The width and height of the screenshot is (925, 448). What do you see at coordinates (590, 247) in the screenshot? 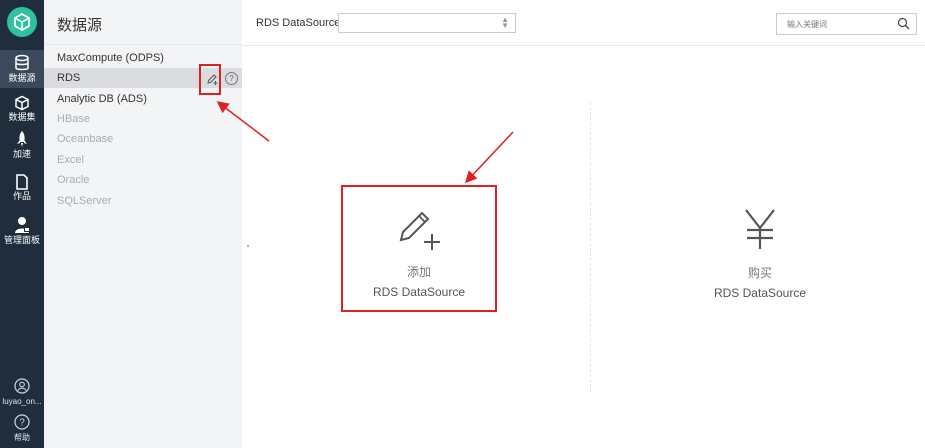
I see `cards-divider` at bounding box center [590, 247].